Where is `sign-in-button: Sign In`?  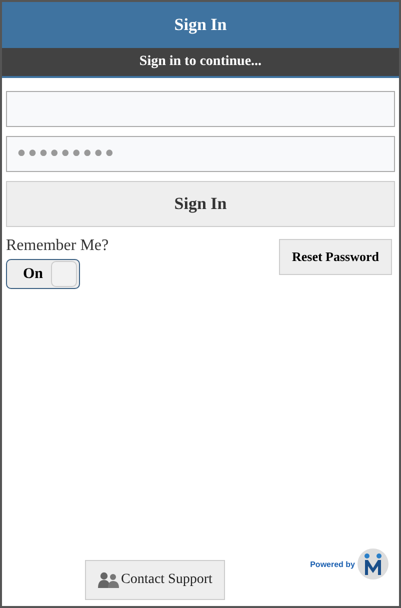
sign-in-button: Sign In is located at coordinates (200, 204).